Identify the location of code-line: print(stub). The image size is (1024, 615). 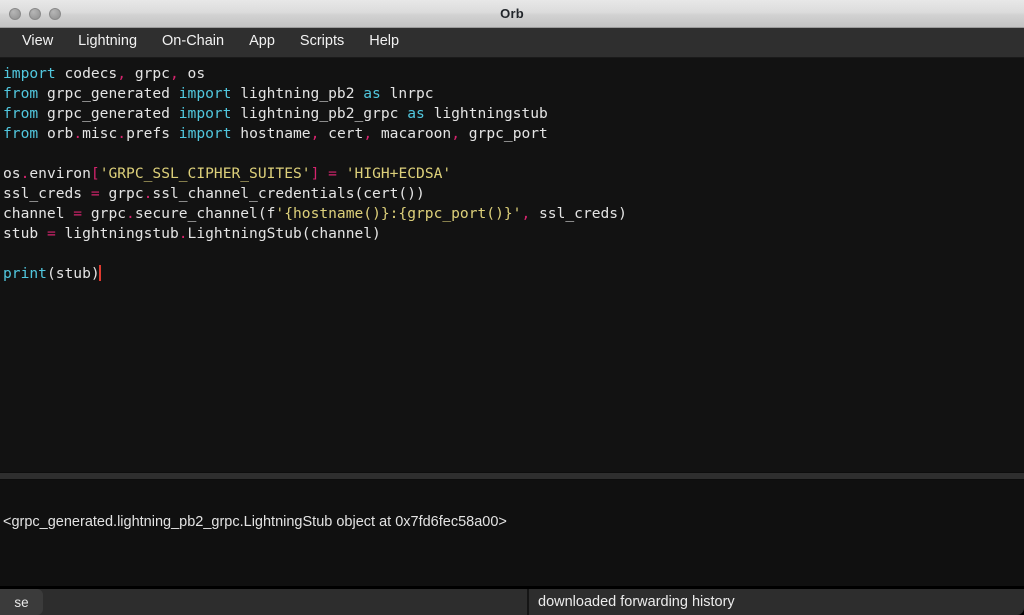
(513, 274).